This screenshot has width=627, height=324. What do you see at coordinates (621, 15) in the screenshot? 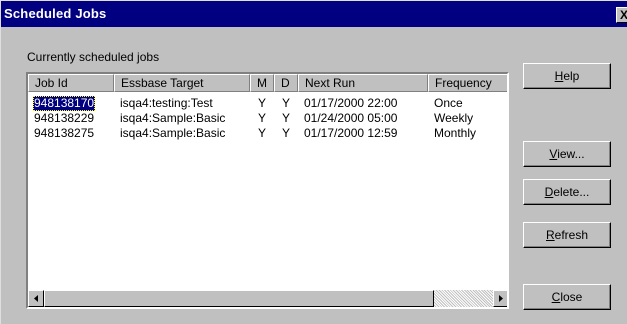
I see `close-window-button: X` at bounding box center [621, 15].